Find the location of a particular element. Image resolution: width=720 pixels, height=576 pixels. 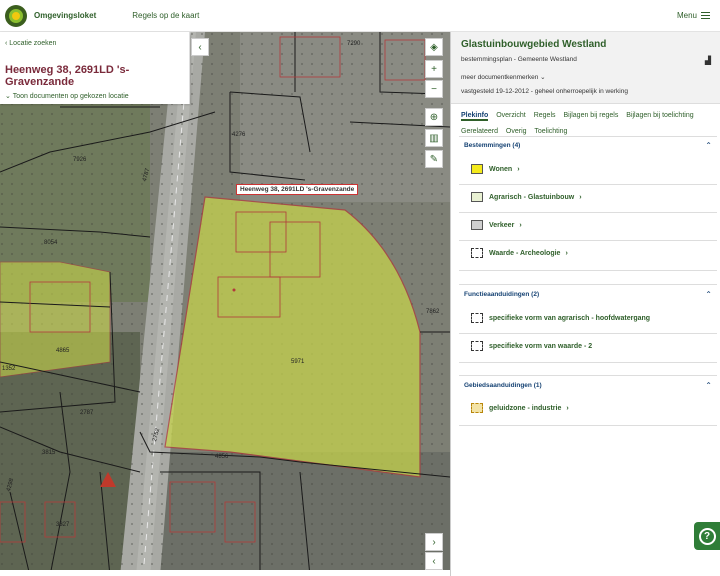

measure-icon: ▥ is located at coordinates (434, 138).